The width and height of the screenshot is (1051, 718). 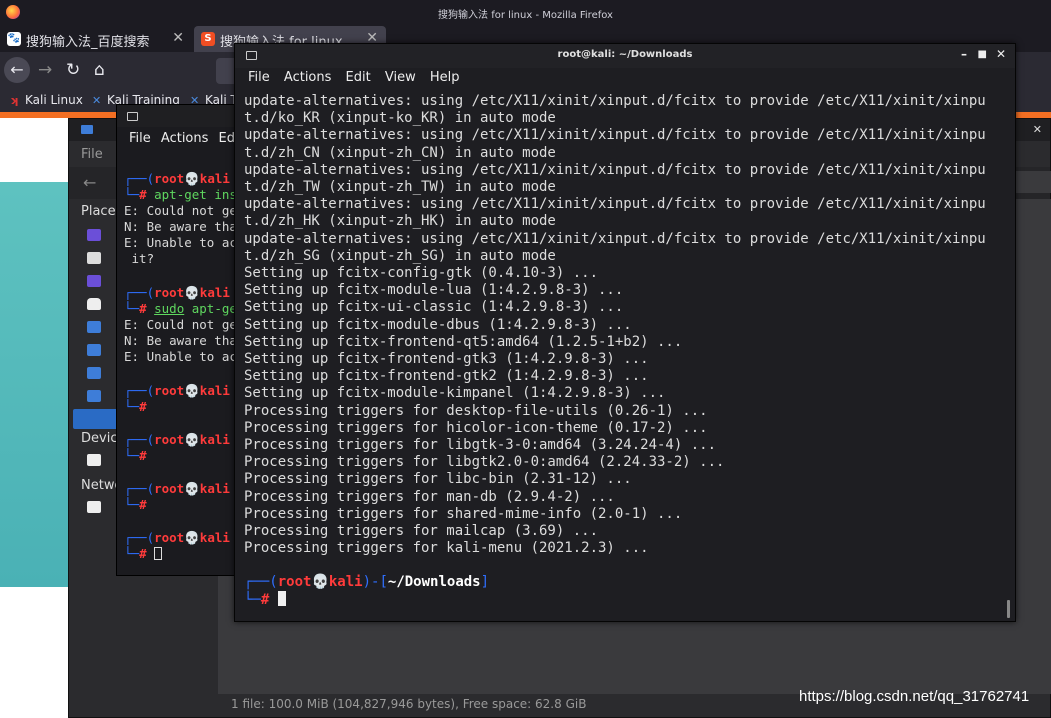 What do you see at coordinates (367, 582) in the screenshot?
I see `terminal-prompt-line: ┌──(root💀kali)-[~/Downloads]` at bounding box center [367, 582].